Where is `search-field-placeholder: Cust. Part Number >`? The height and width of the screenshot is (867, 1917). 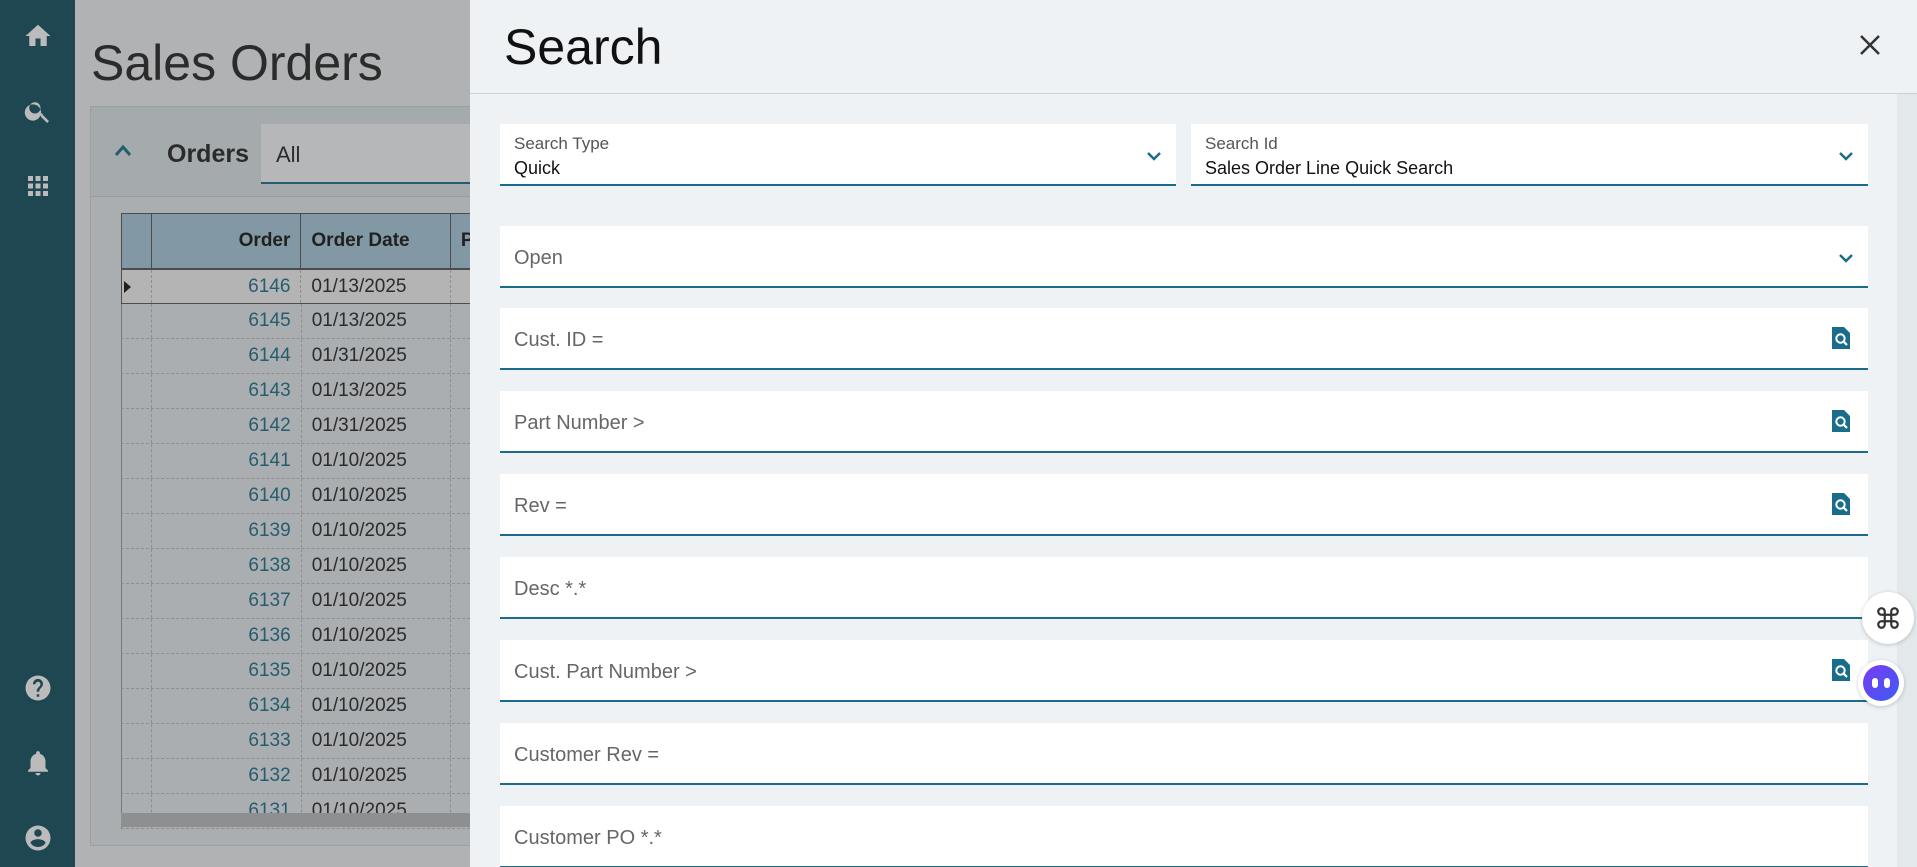 search-field-placeholder: Cust. Part Number > is located at coordinates (605, 672).